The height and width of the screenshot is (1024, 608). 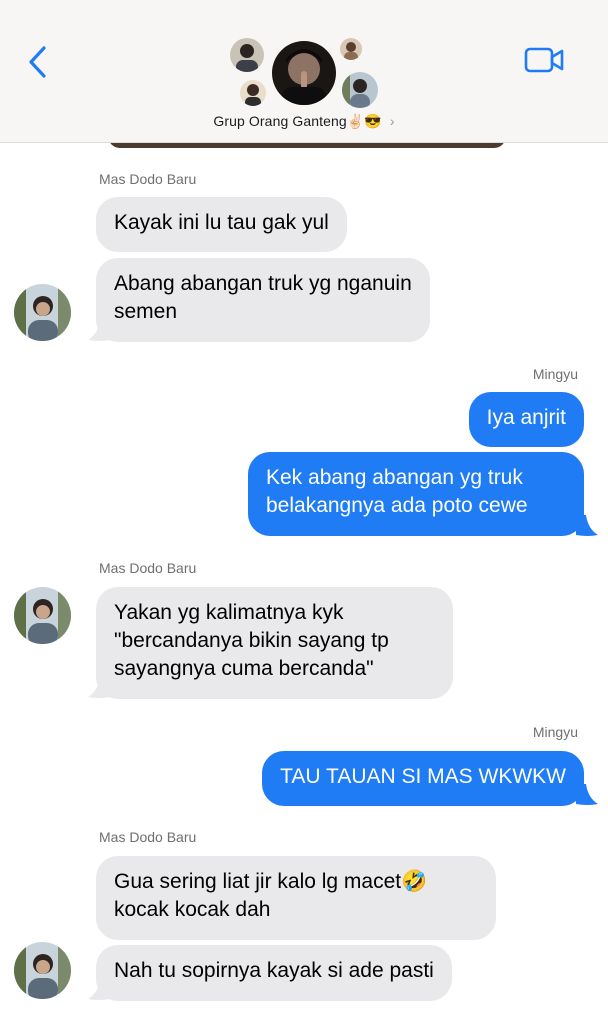 I want to click on message-line: Kayak ini lu tau gak yul, so click(x=221, y=222).